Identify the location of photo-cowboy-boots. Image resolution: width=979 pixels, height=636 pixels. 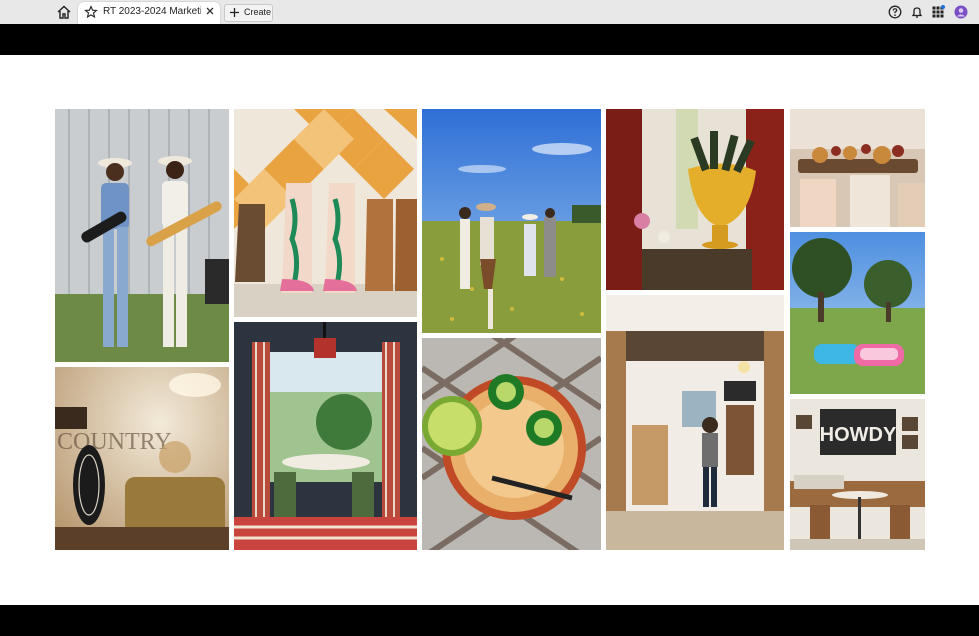
(325, 213).